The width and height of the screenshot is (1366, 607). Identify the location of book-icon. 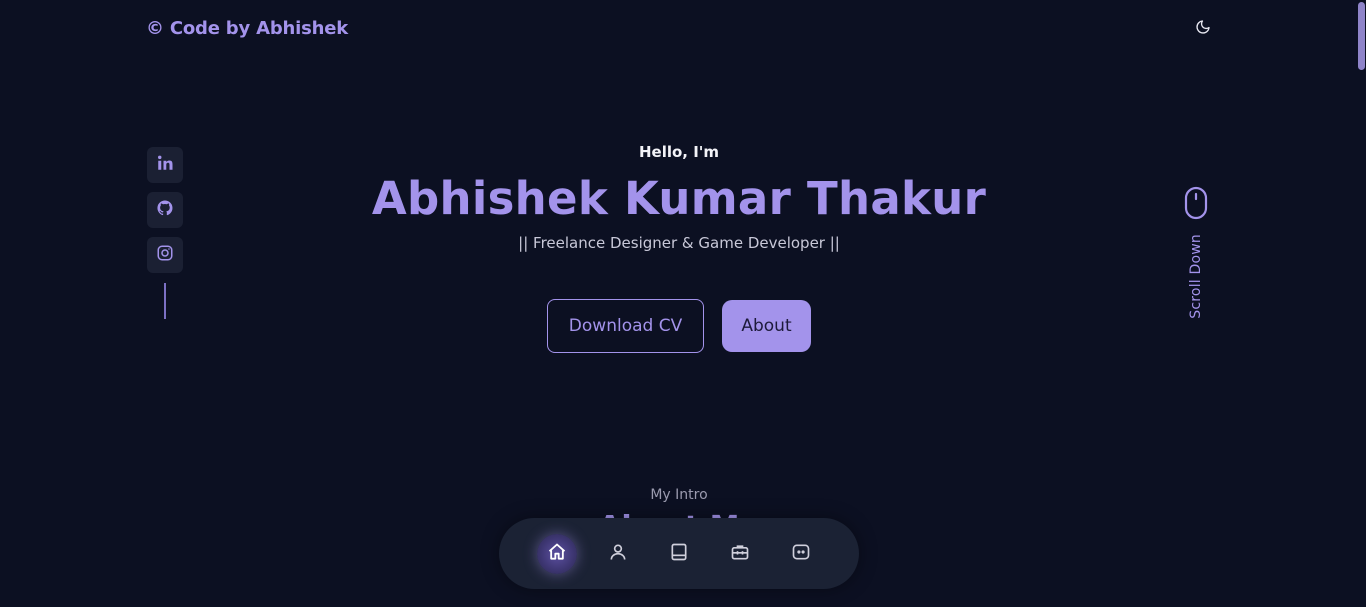
(679, 554).